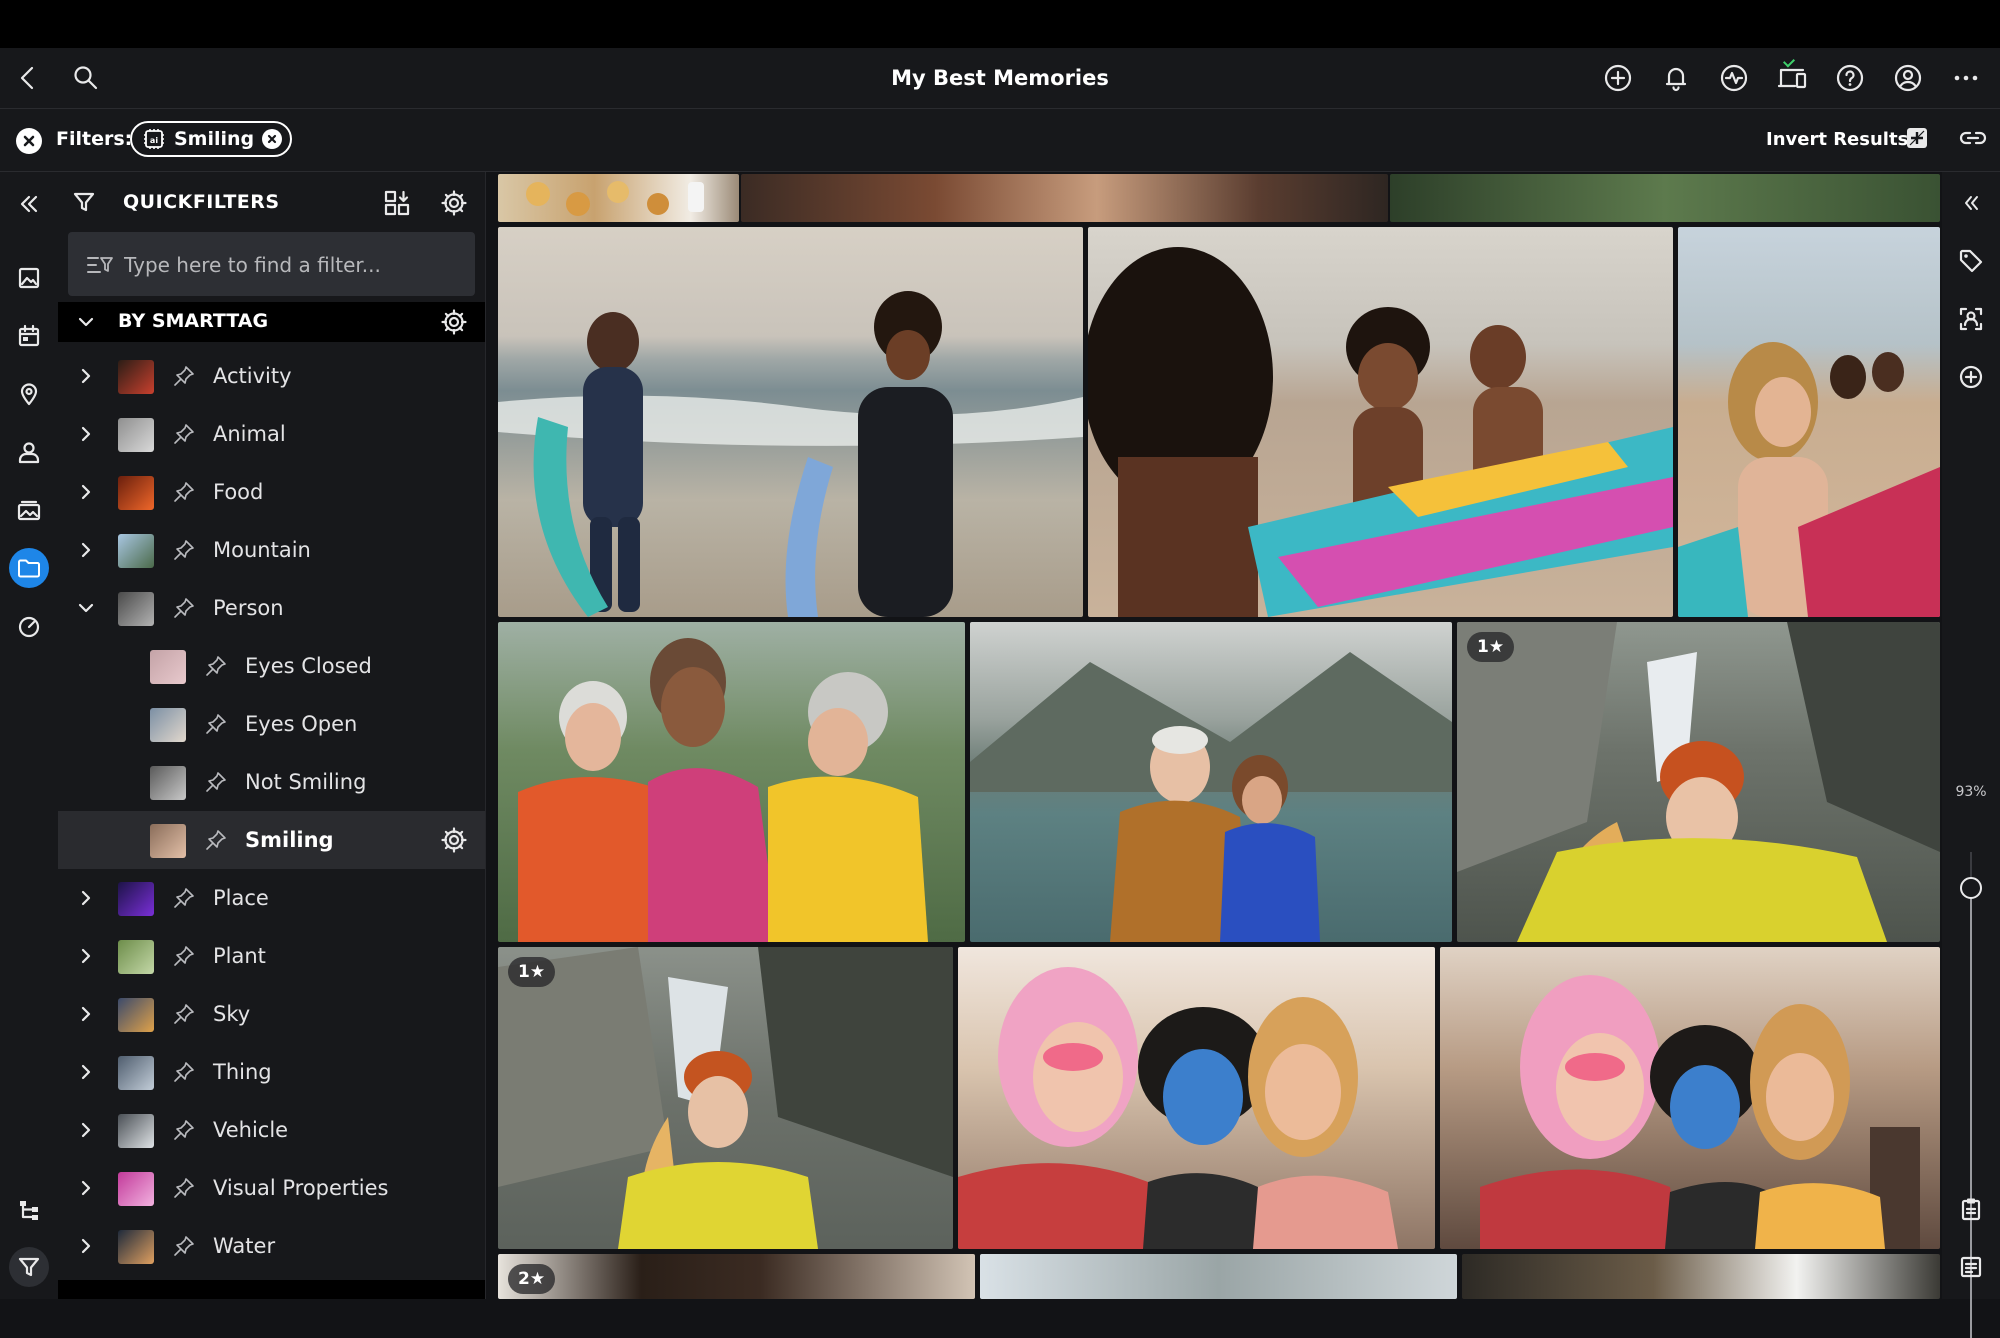  Describe the element at coordinates (1971, 261) in the screenshot. I see `tag-button` at that location.